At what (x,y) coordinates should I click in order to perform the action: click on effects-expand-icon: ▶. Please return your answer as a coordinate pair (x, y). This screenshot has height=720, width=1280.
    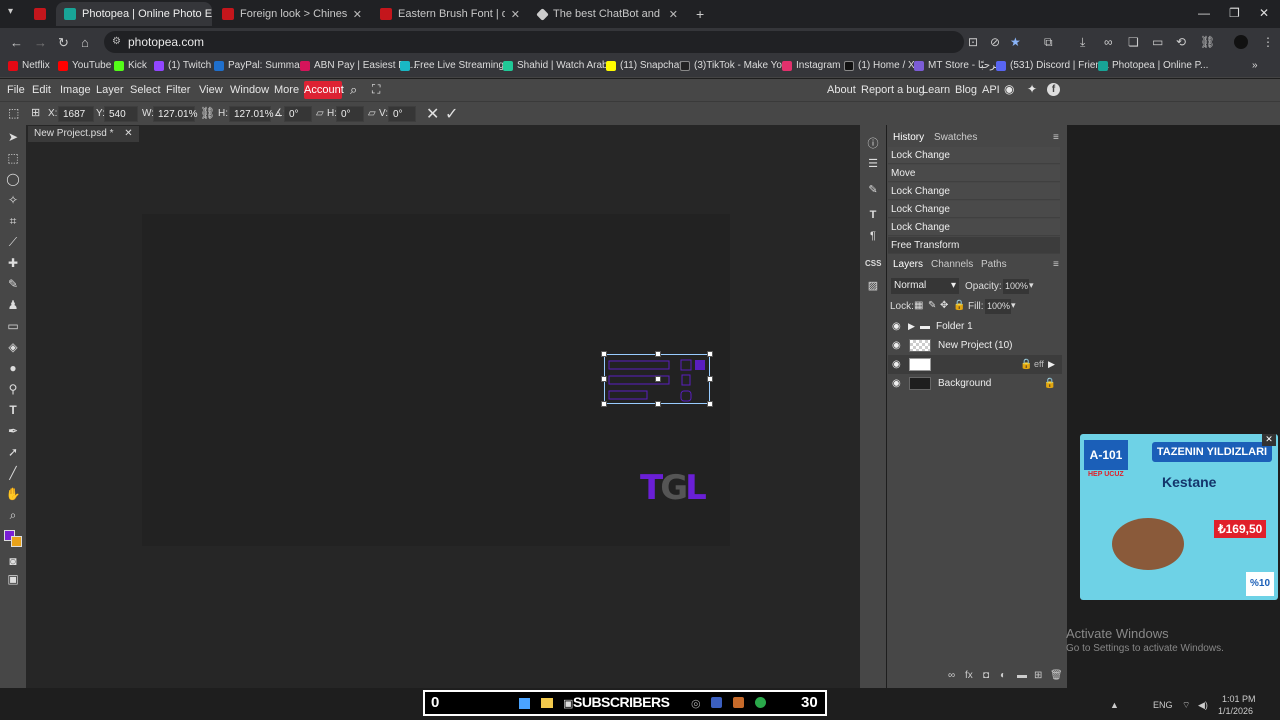
    Looking at the image, I should click on (1051, 364).